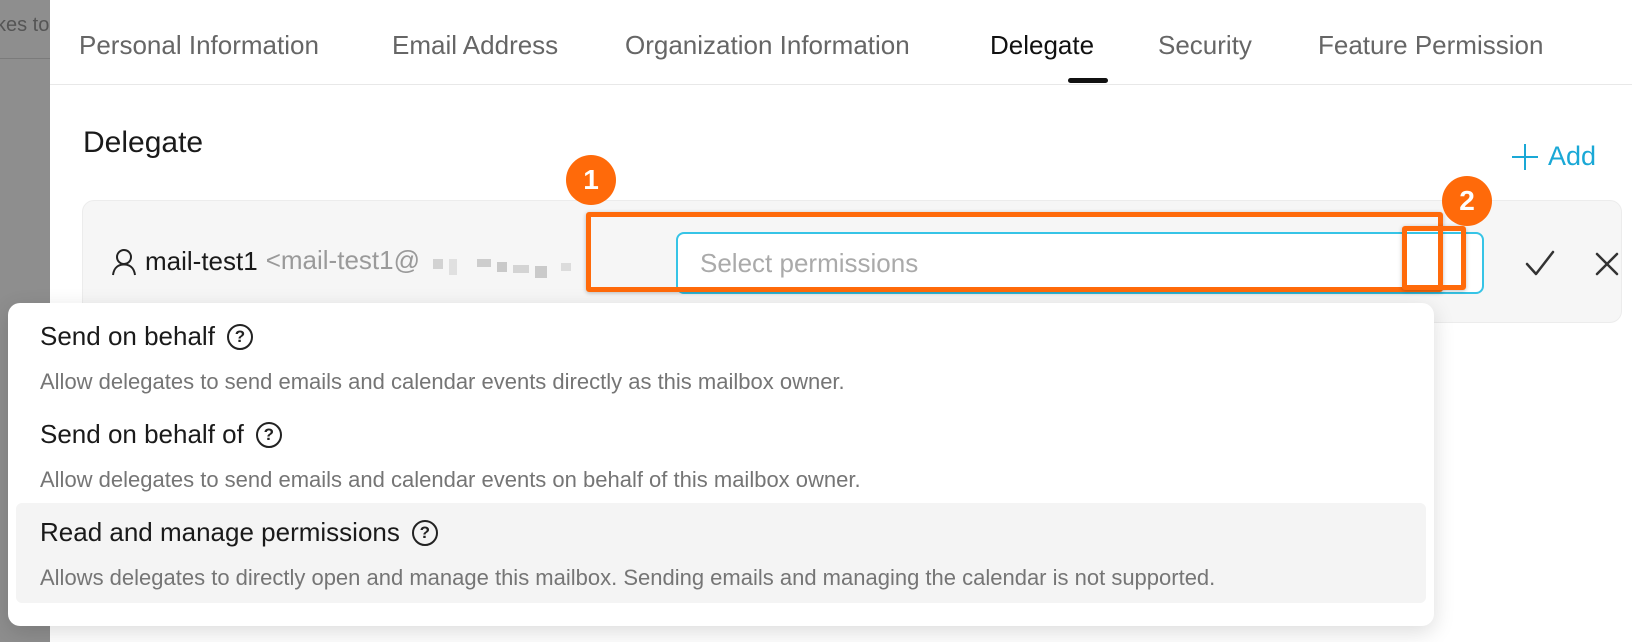 This screenshot has width=1632, height=642. Describe the element at coordinates (124, 262) in the screenshot. I see `user-icon` at that location.